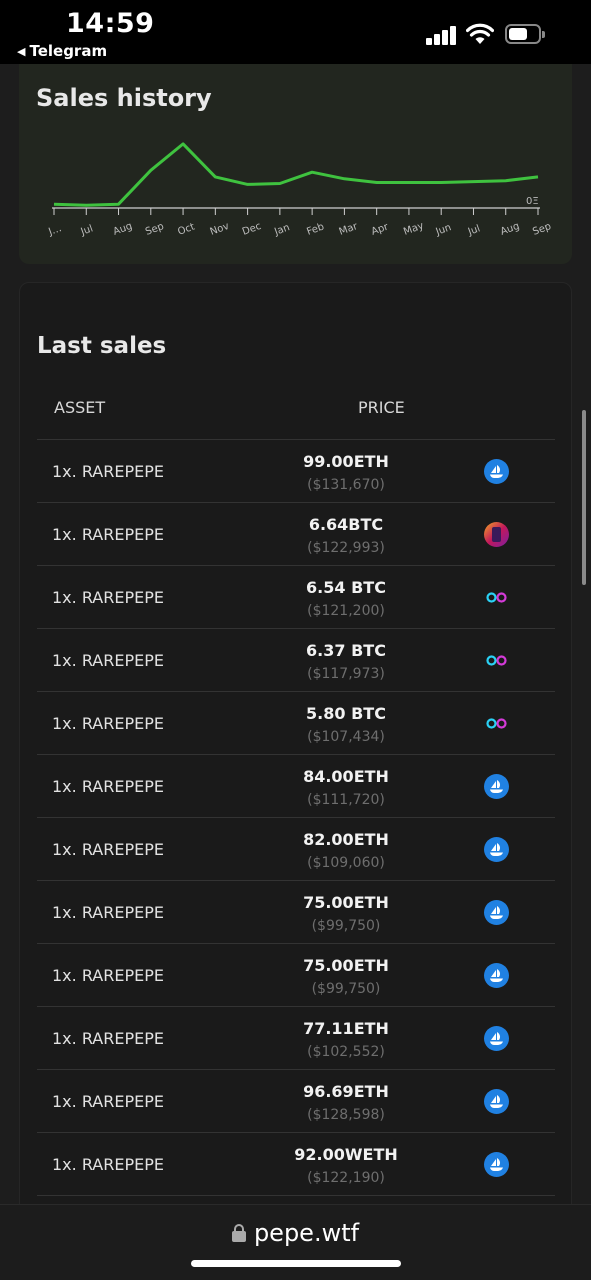 The image size is (591, 1280). What do you see at coordinates (295, 1233) in the screenshot?
I see `url-display: pepe.wtf` at bounding box center [295, 1233].